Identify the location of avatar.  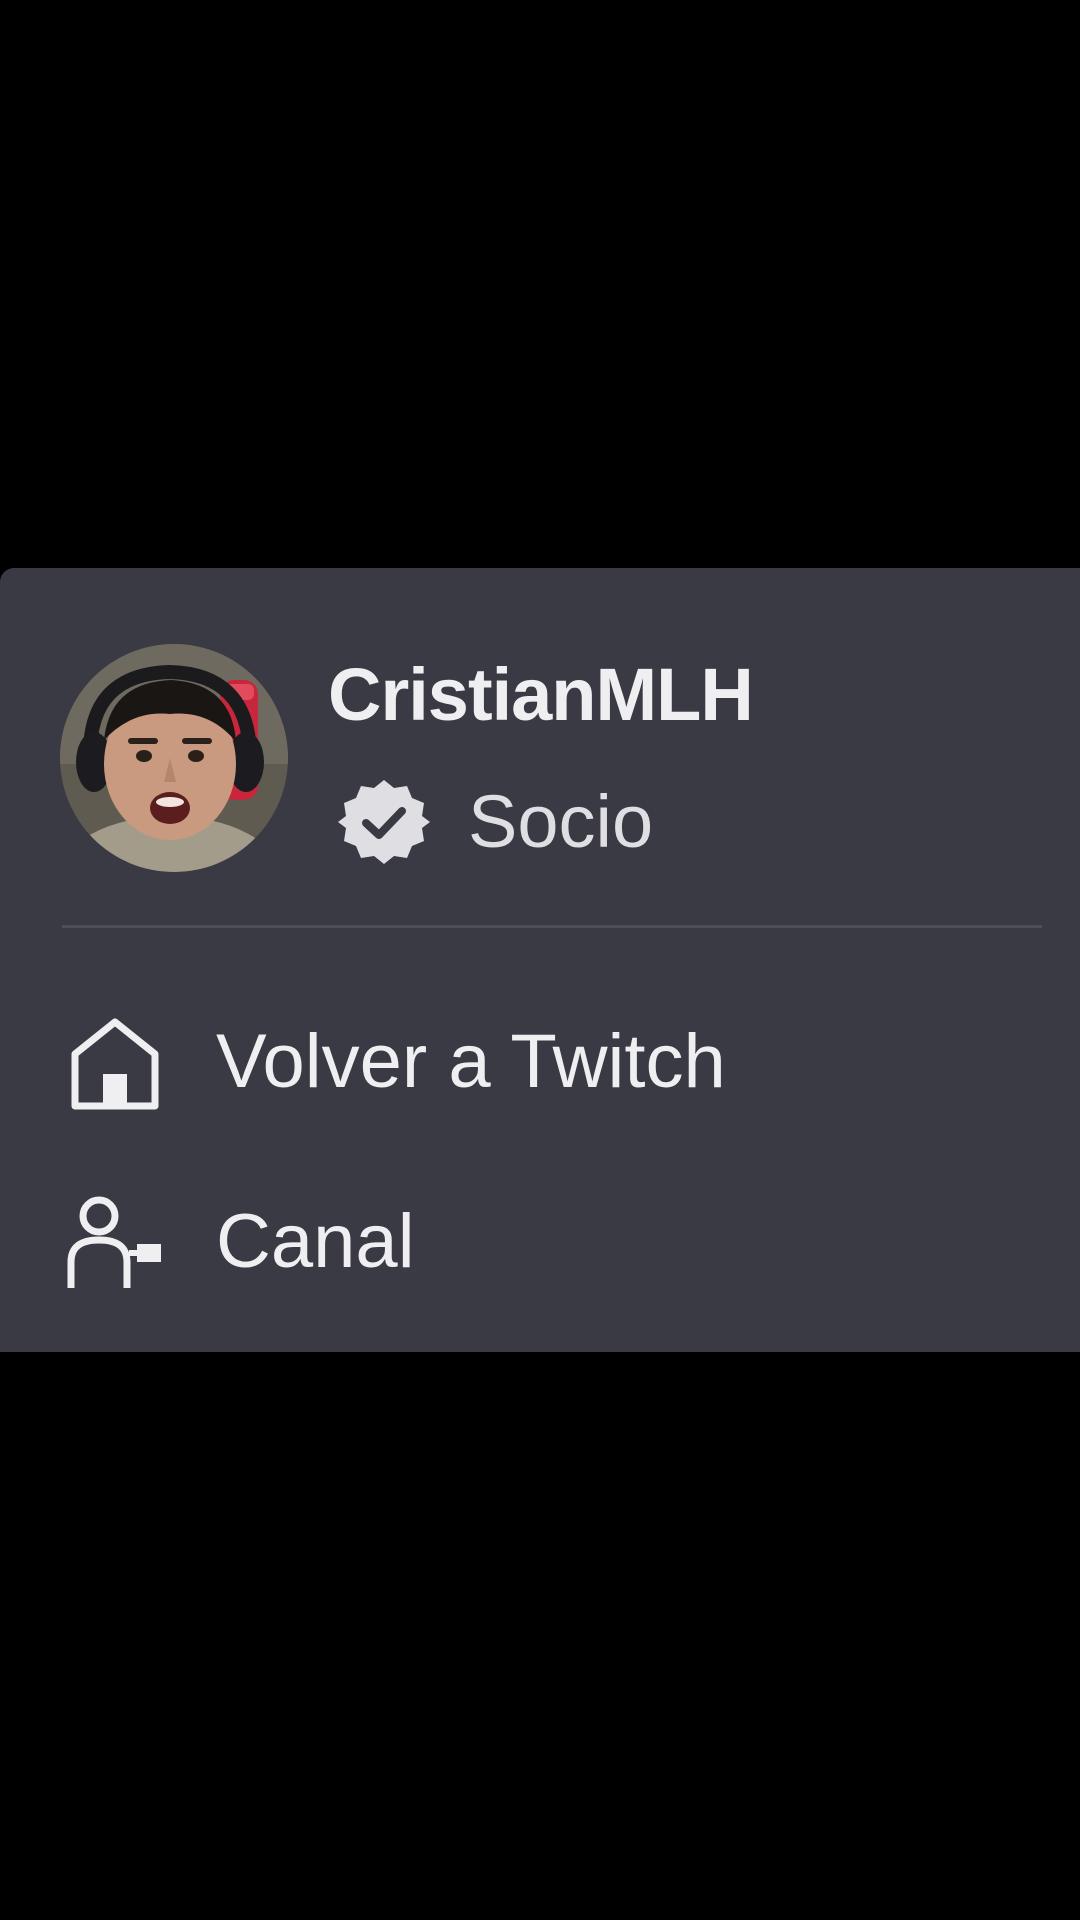
(174, 758).